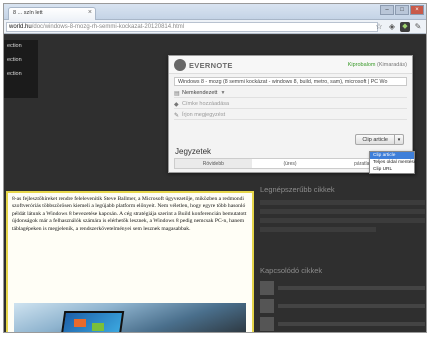 Image resolution: width=434 pixels, height=339 pixels. Describe the element at coordinates (213, 163) in the screenshot. I see `tab-notes-short: Rövidebb` at that location.